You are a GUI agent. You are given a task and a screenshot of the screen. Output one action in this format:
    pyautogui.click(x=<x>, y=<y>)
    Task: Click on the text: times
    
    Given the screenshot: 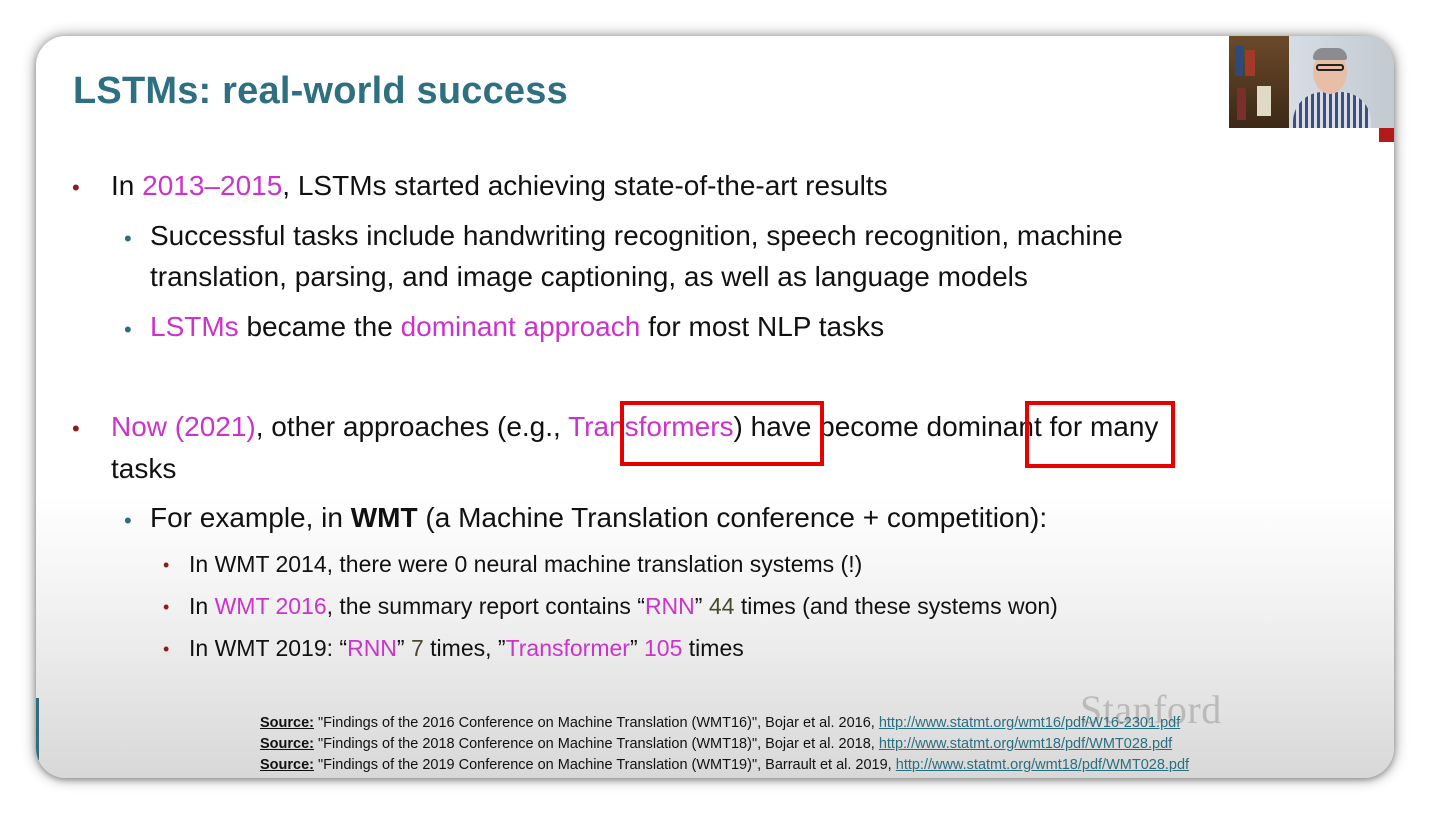 What is the action you would take?
    pyautogui.click(x=713, y=648)
    